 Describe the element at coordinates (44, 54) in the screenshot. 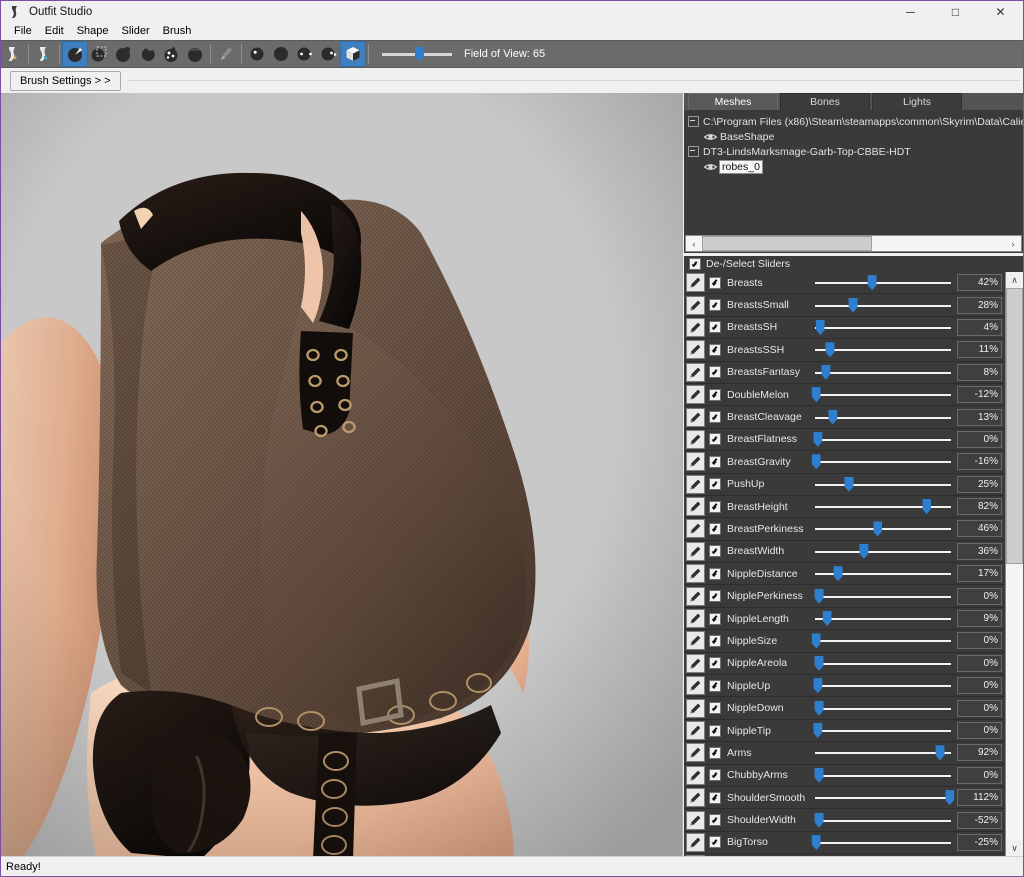

I see `load-project-icon` at that location.